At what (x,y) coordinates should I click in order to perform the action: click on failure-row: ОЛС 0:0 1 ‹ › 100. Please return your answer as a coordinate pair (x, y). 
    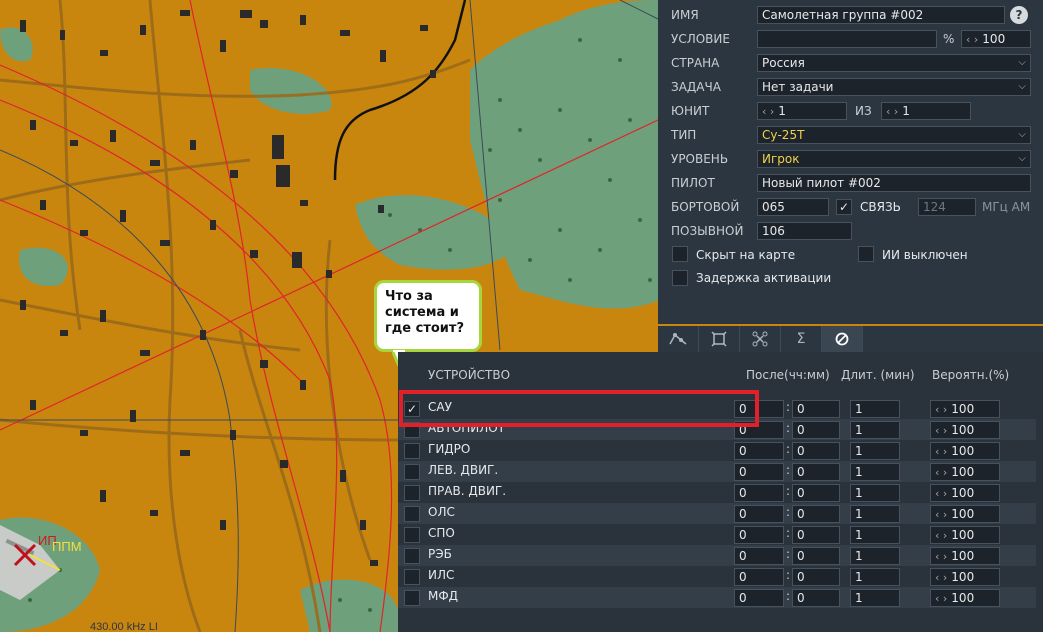
    Looking at the image, I should click on (717, 513).